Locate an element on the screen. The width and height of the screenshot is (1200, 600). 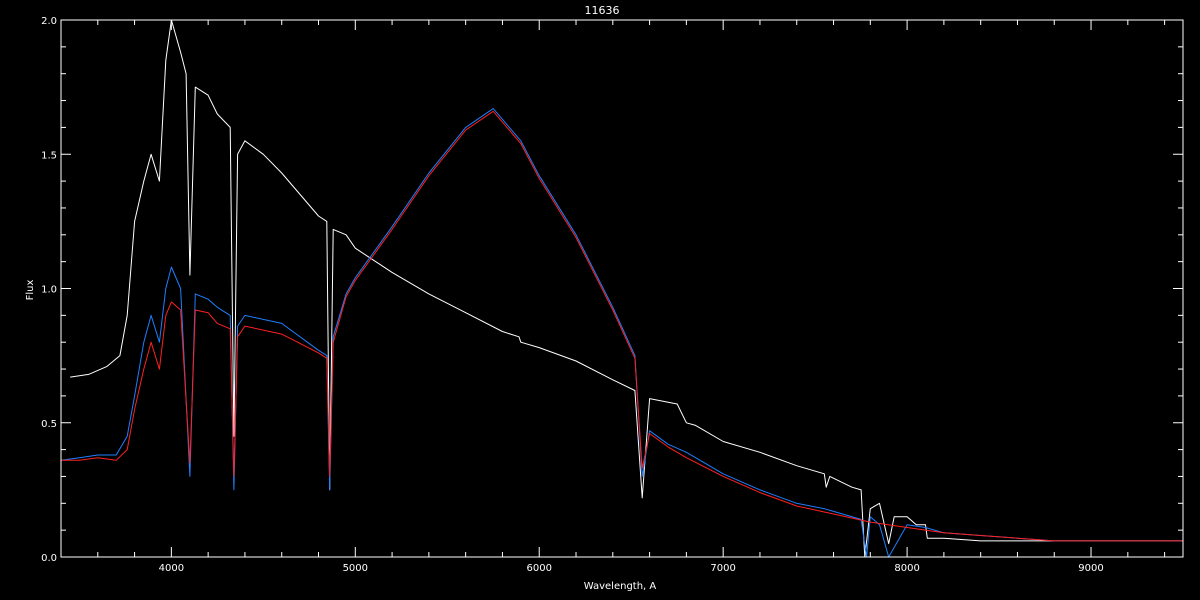
x-tick-label: 9000 is located at coordinates (1090, 568).